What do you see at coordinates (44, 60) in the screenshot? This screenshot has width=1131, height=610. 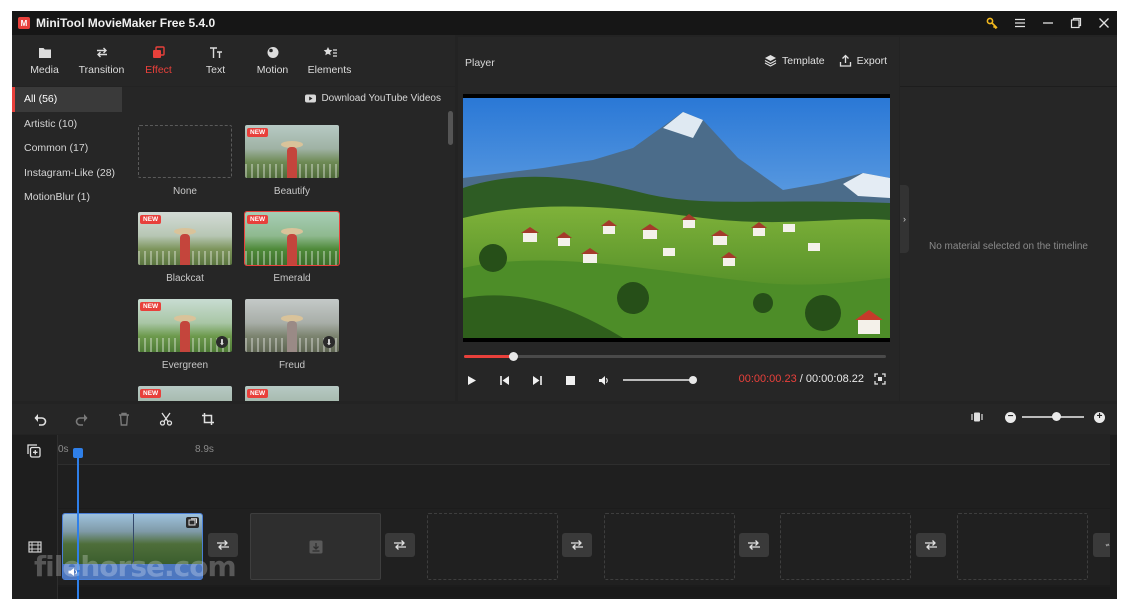 I see `tool-media: Media` at bounding box center [44, 60].